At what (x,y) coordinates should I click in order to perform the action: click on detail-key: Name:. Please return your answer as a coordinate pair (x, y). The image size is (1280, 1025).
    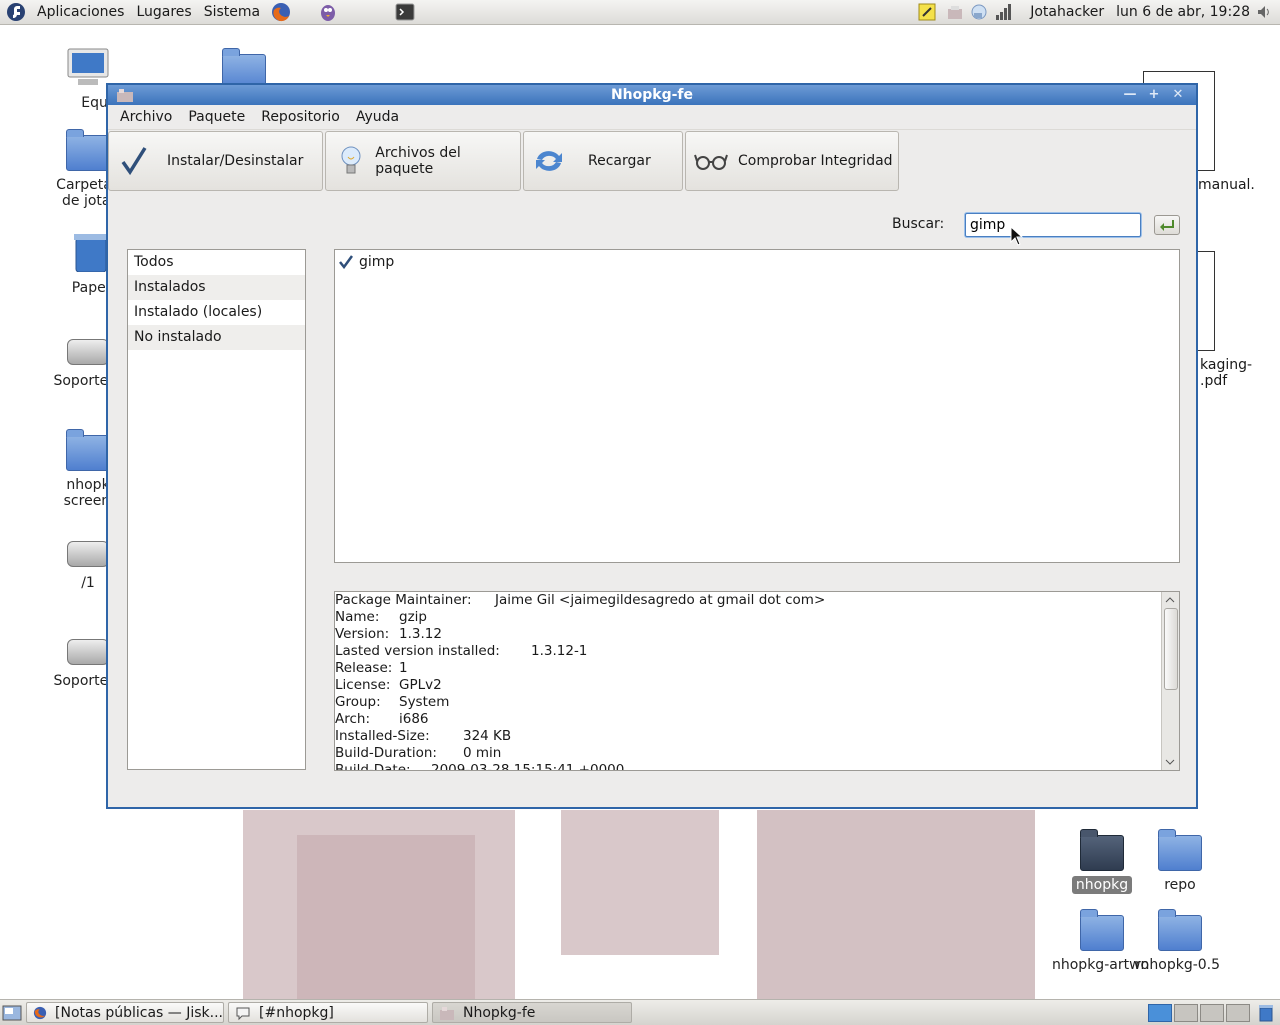
    Looking at the image, I should click on (357, 617).